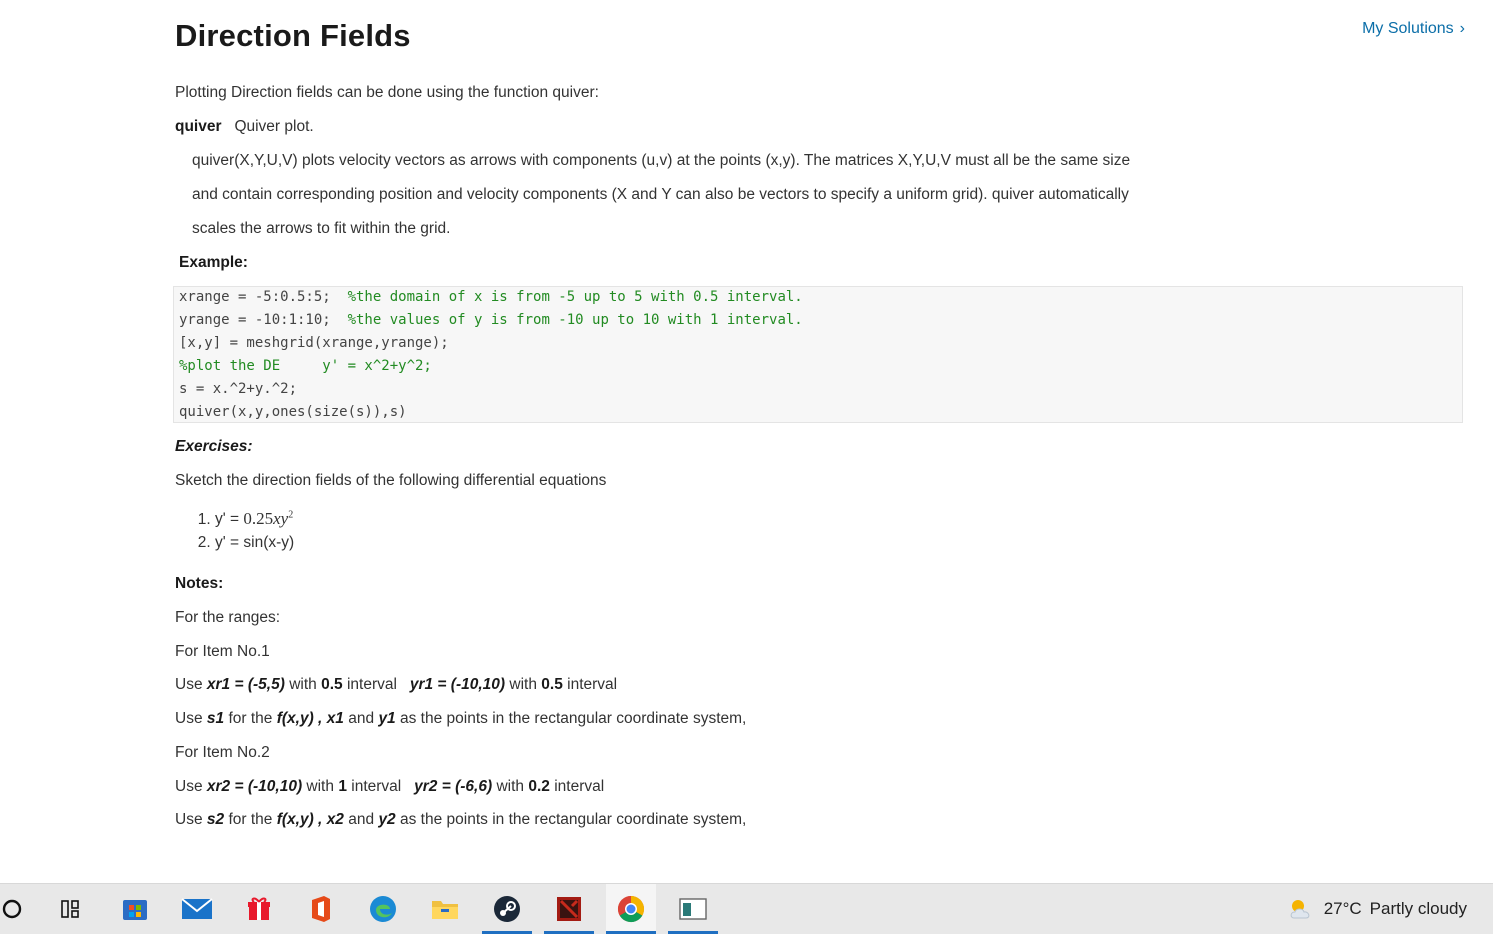 The height and width of the screenshot is (934, 1493). What do you see at coordinates (631, 909) in the screenshot?
I see `chrome-icon` at bounding box center [631, 909].